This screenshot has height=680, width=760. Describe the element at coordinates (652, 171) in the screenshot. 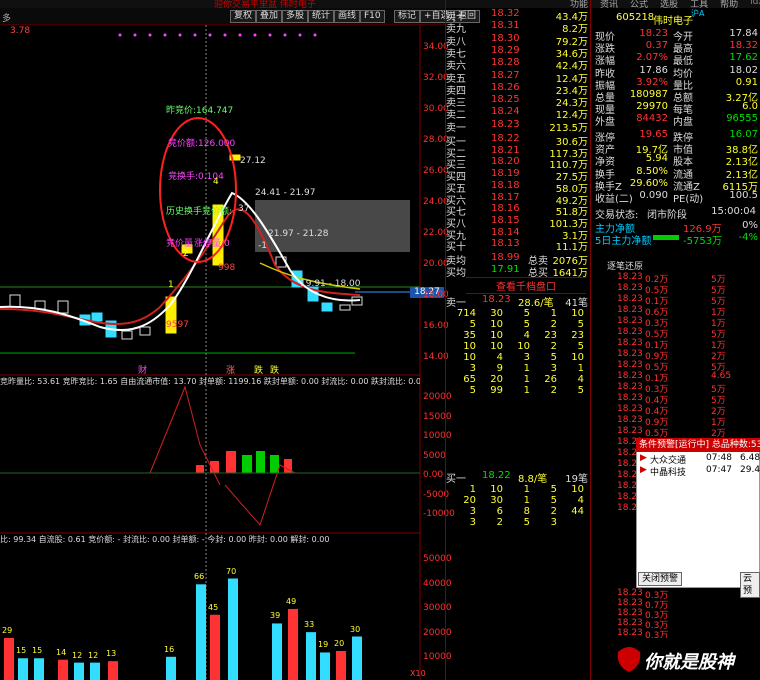

I see `quote-value: 8.50%` at that location.